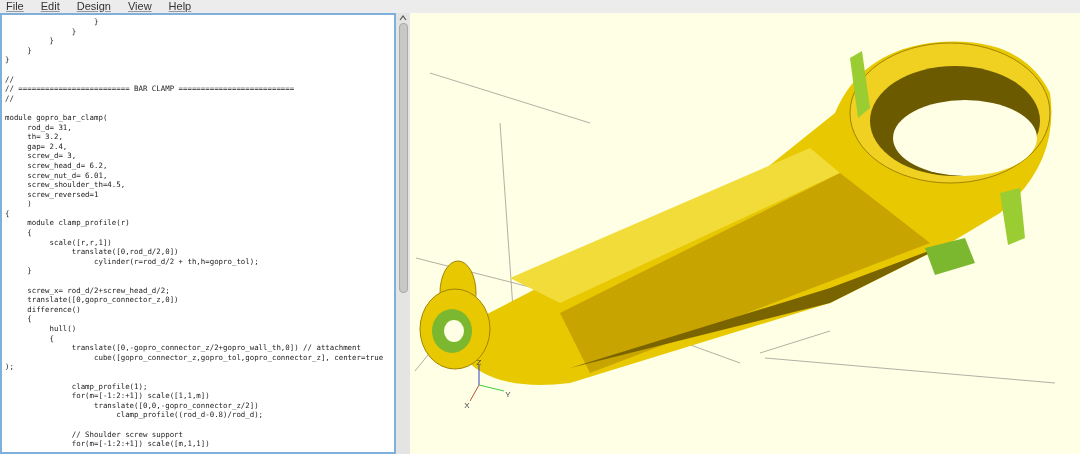 The image size is (1080, 454). I want to click on menu-item: Design, so click(93, 6).